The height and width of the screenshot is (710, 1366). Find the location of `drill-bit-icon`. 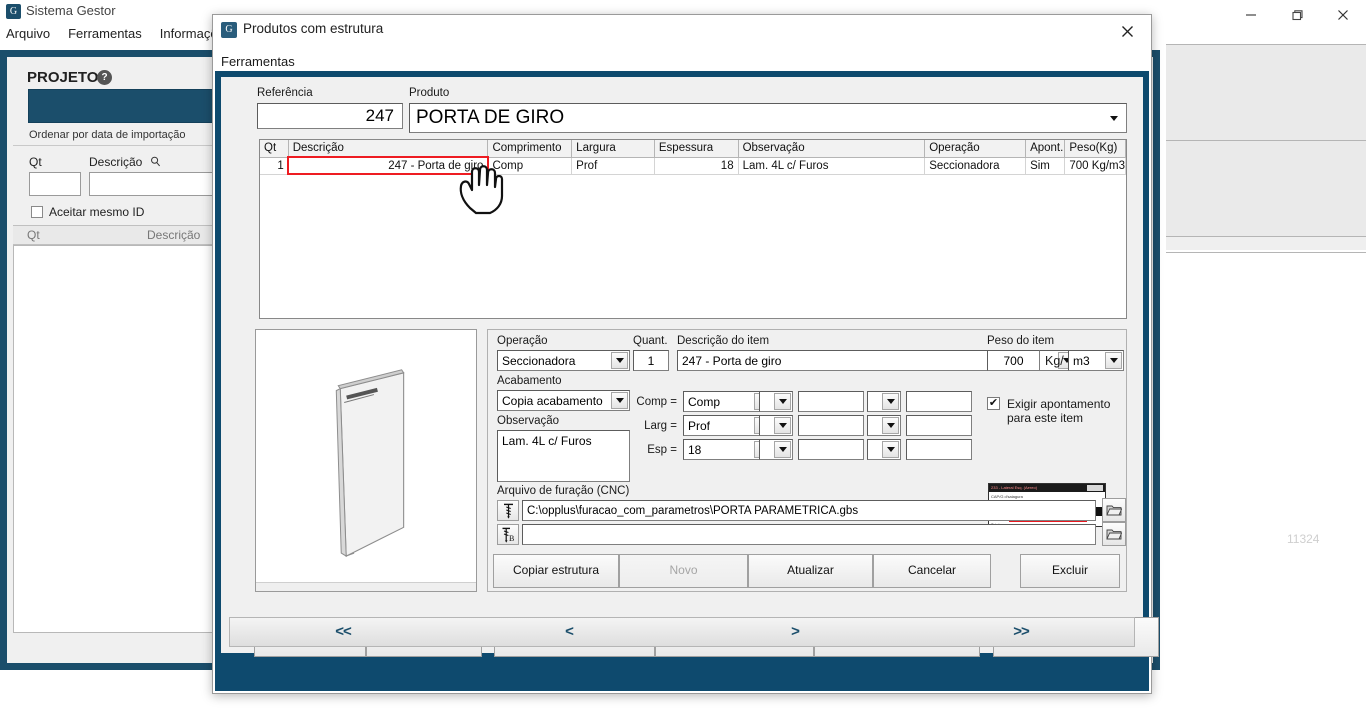

drill-bit-icon is located at coordinates (508, 510).